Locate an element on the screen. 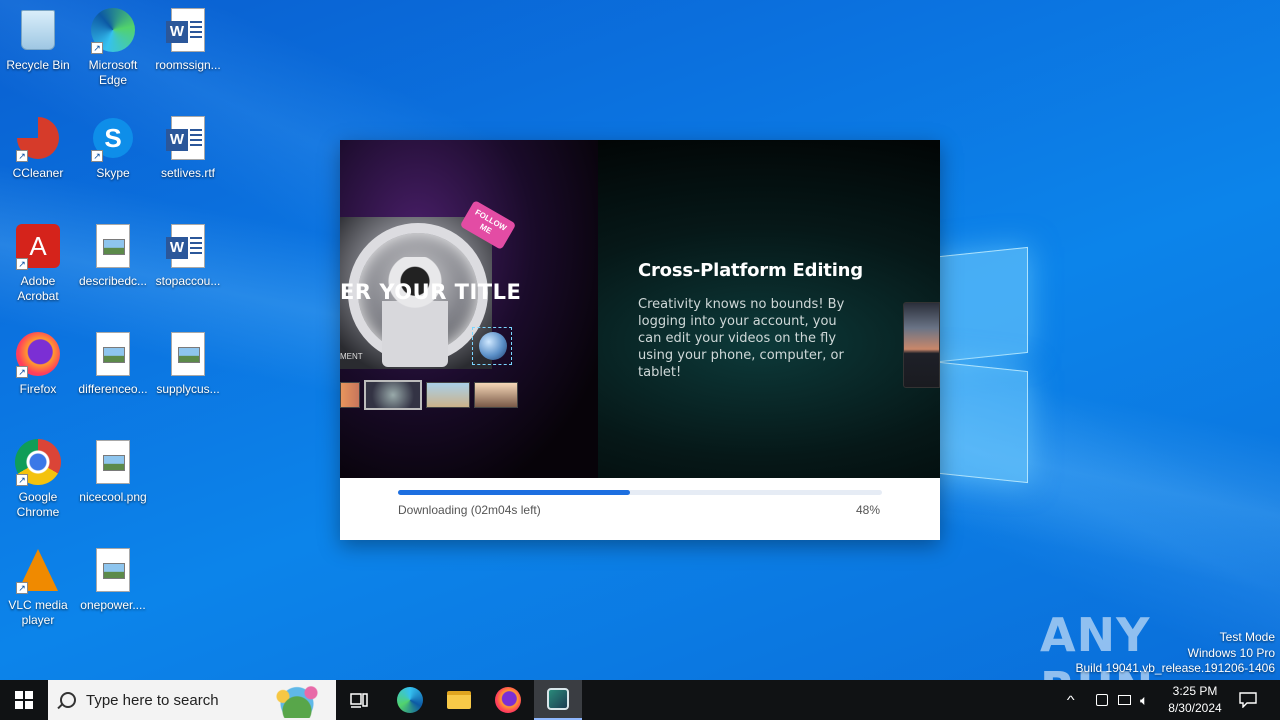 The width and height of the screenshot is (1280, 720). notification-icon is located at coordinates (1248, 700).